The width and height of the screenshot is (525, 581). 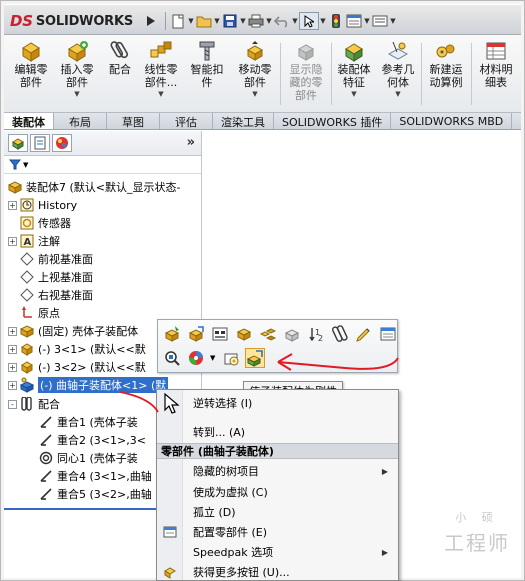 What do you see at coordinates (88, 458) in the screenshot?
I see `tree-item-mate-concentric1: 同心1 (壳体子装` at bounding box center [88, 458].